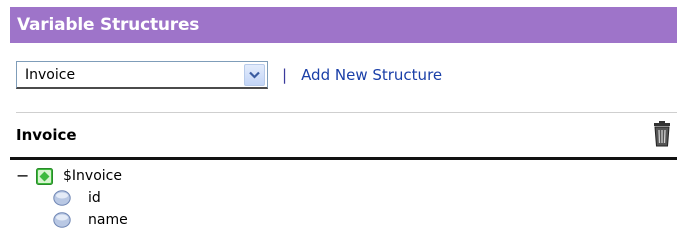  Describe the element at coordinates (50, 74) in the screenshot. I see `structure-select-value: Invoice` at that location.